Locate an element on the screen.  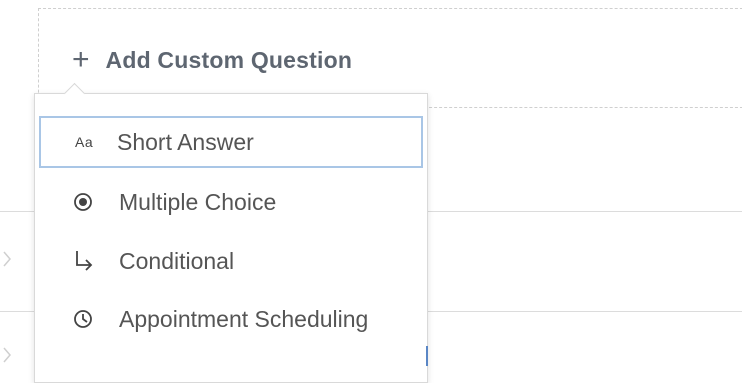
radio-icon is located at coordinates (88, 202).